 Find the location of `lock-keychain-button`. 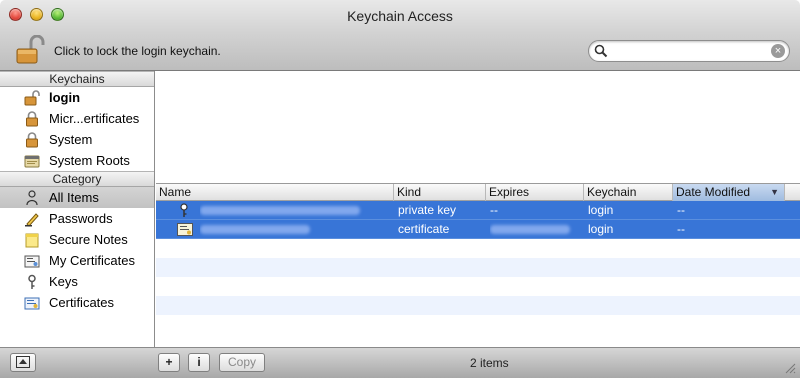

lock-keychain-button is located at coordinates (30, 49).